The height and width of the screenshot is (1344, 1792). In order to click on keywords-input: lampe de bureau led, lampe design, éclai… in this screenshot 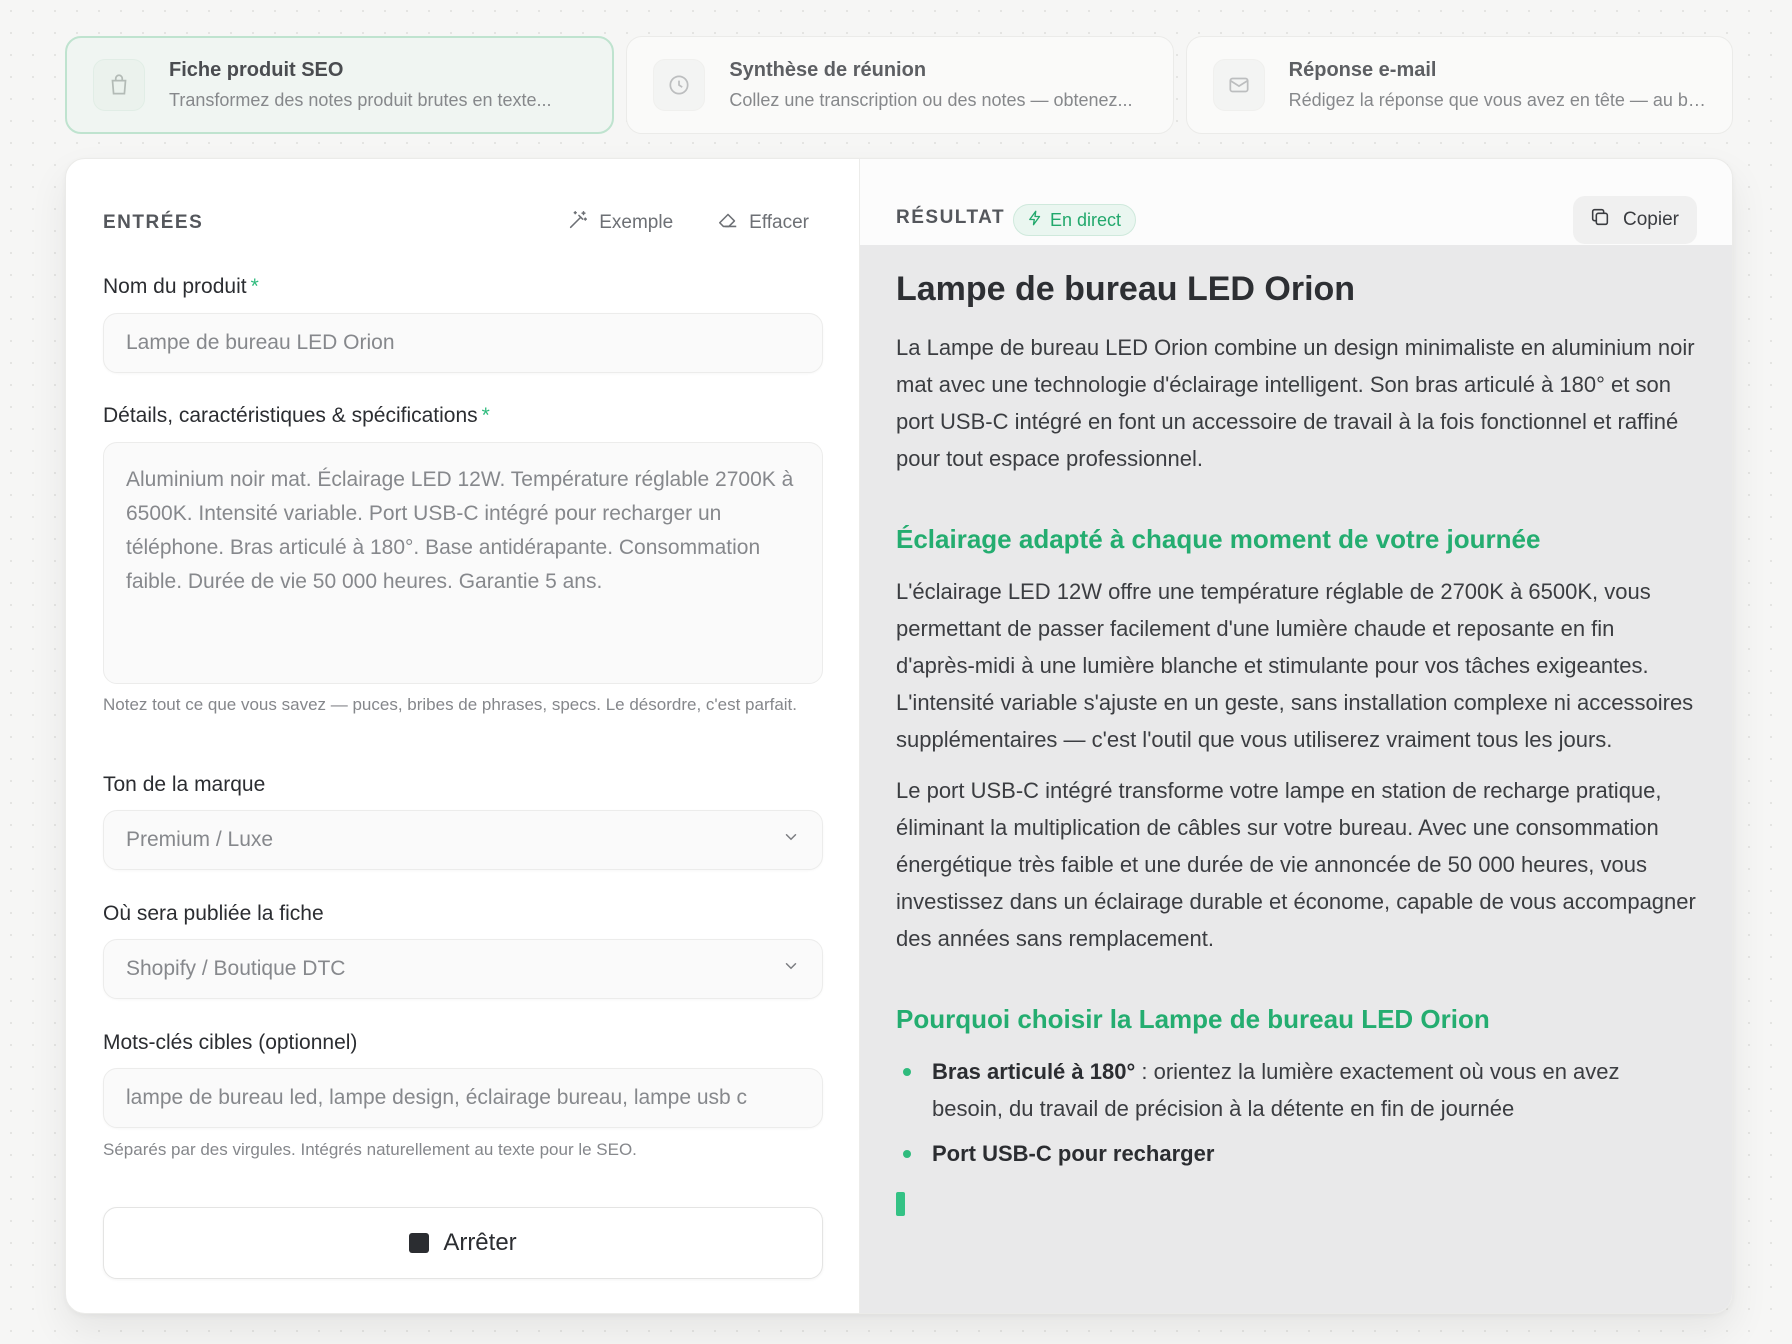, I will do `click(463, 1098)`.